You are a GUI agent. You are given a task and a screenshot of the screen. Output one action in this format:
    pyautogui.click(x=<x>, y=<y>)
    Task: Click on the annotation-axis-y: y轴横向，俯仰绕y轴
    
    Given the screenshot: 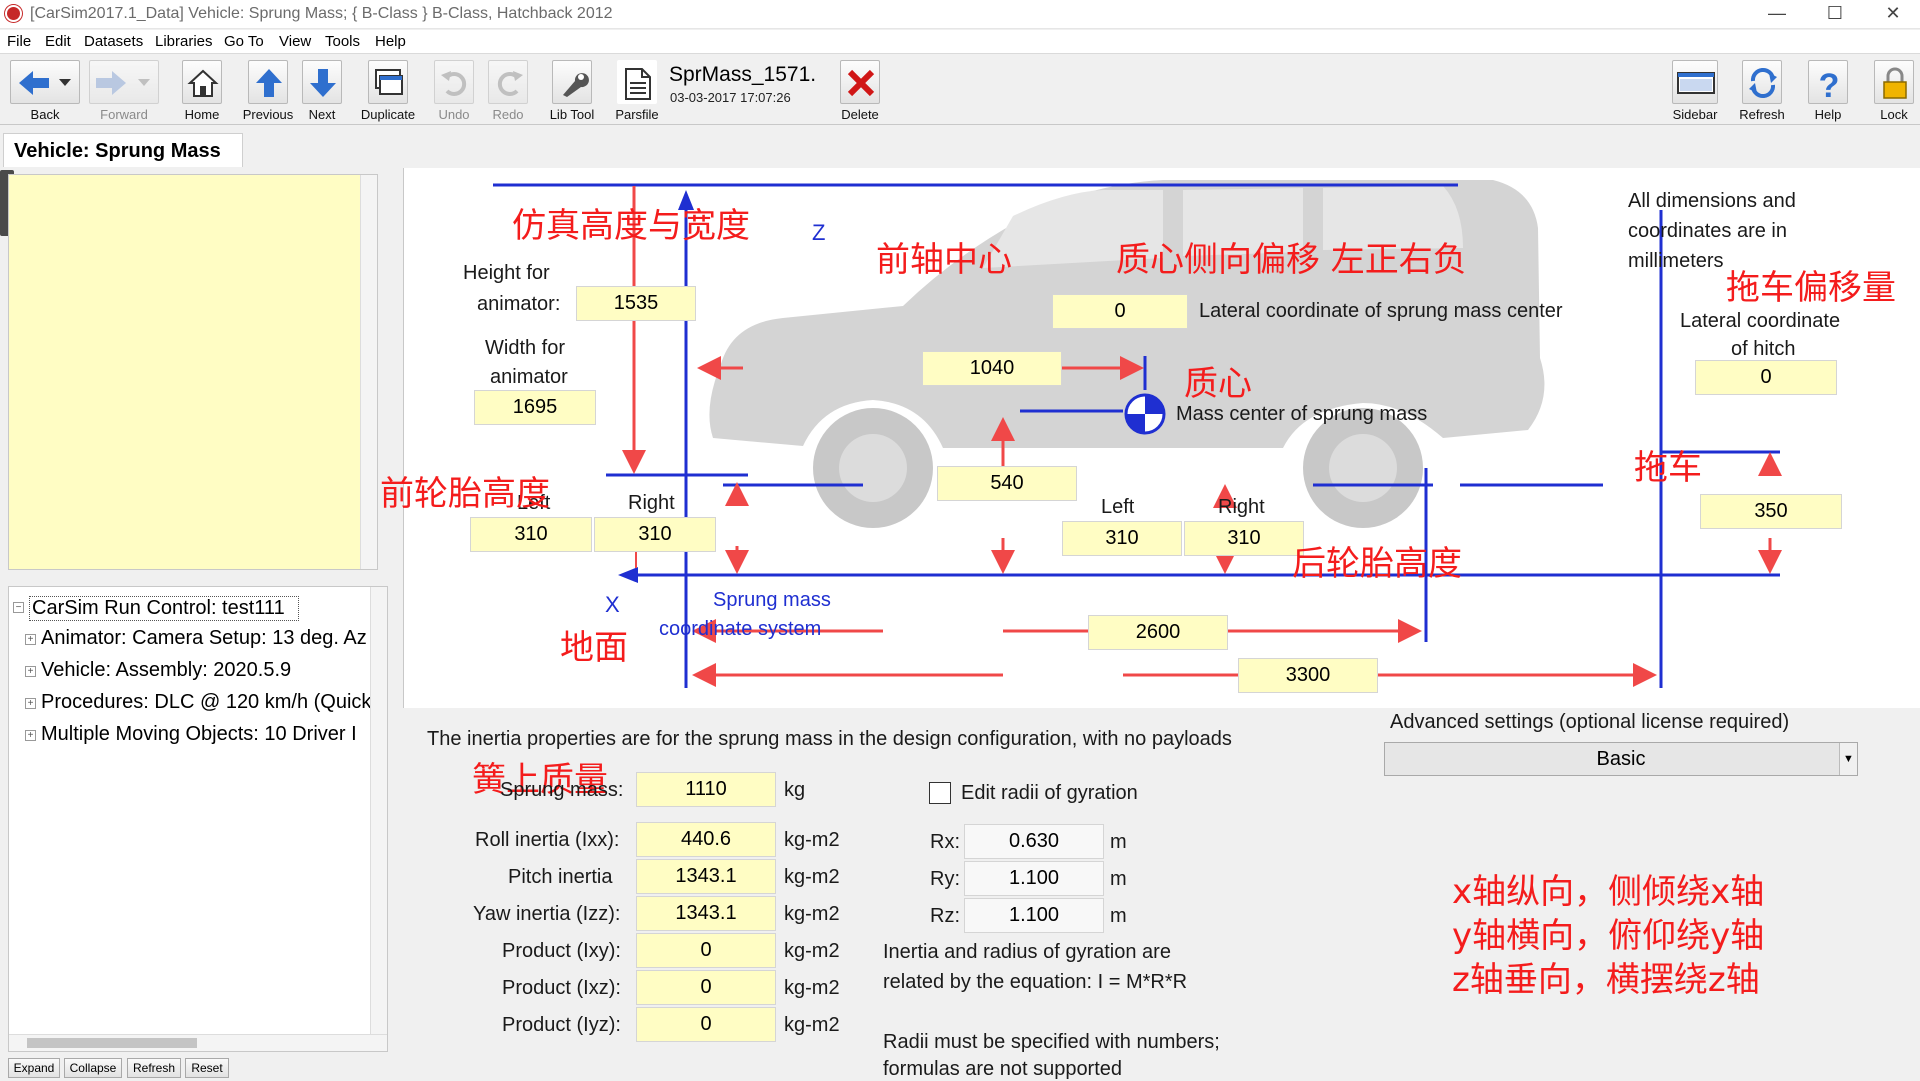 What is the action you would take?
    pyautogui.click(x=1608, y=936)
    